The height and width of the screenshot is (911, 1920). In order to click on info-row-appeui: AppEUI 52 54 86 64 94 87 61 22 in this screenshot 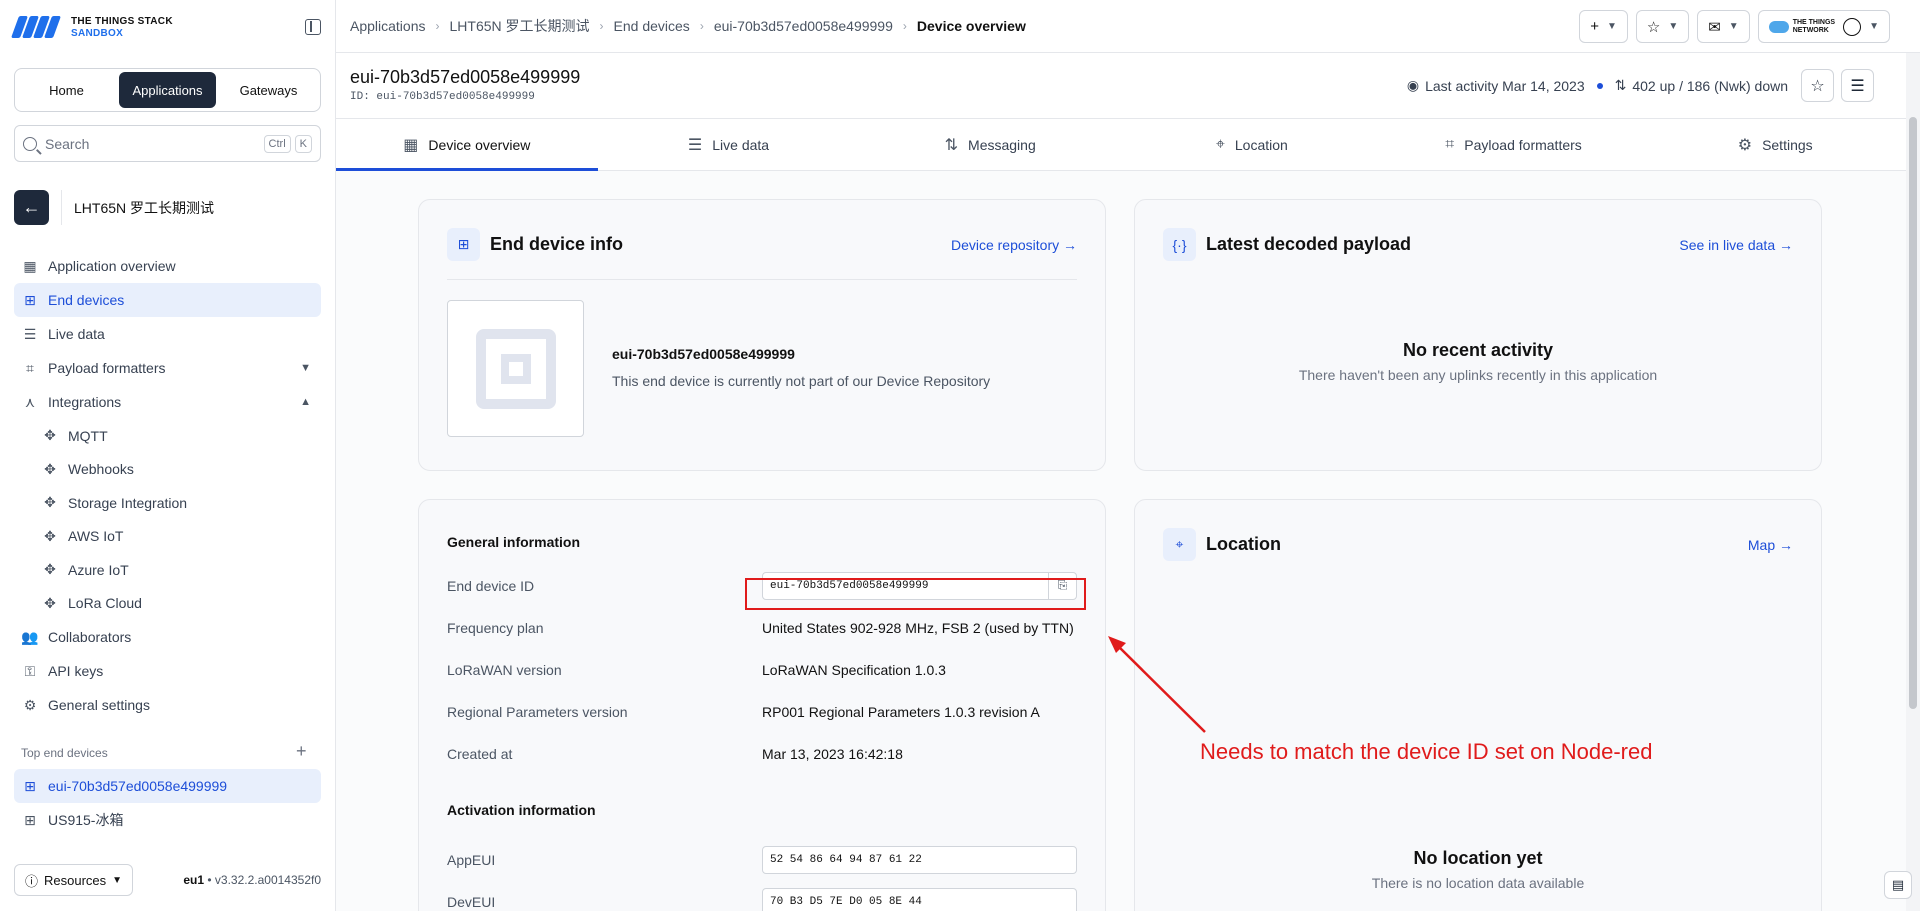, I will do `click(762, 860)`.